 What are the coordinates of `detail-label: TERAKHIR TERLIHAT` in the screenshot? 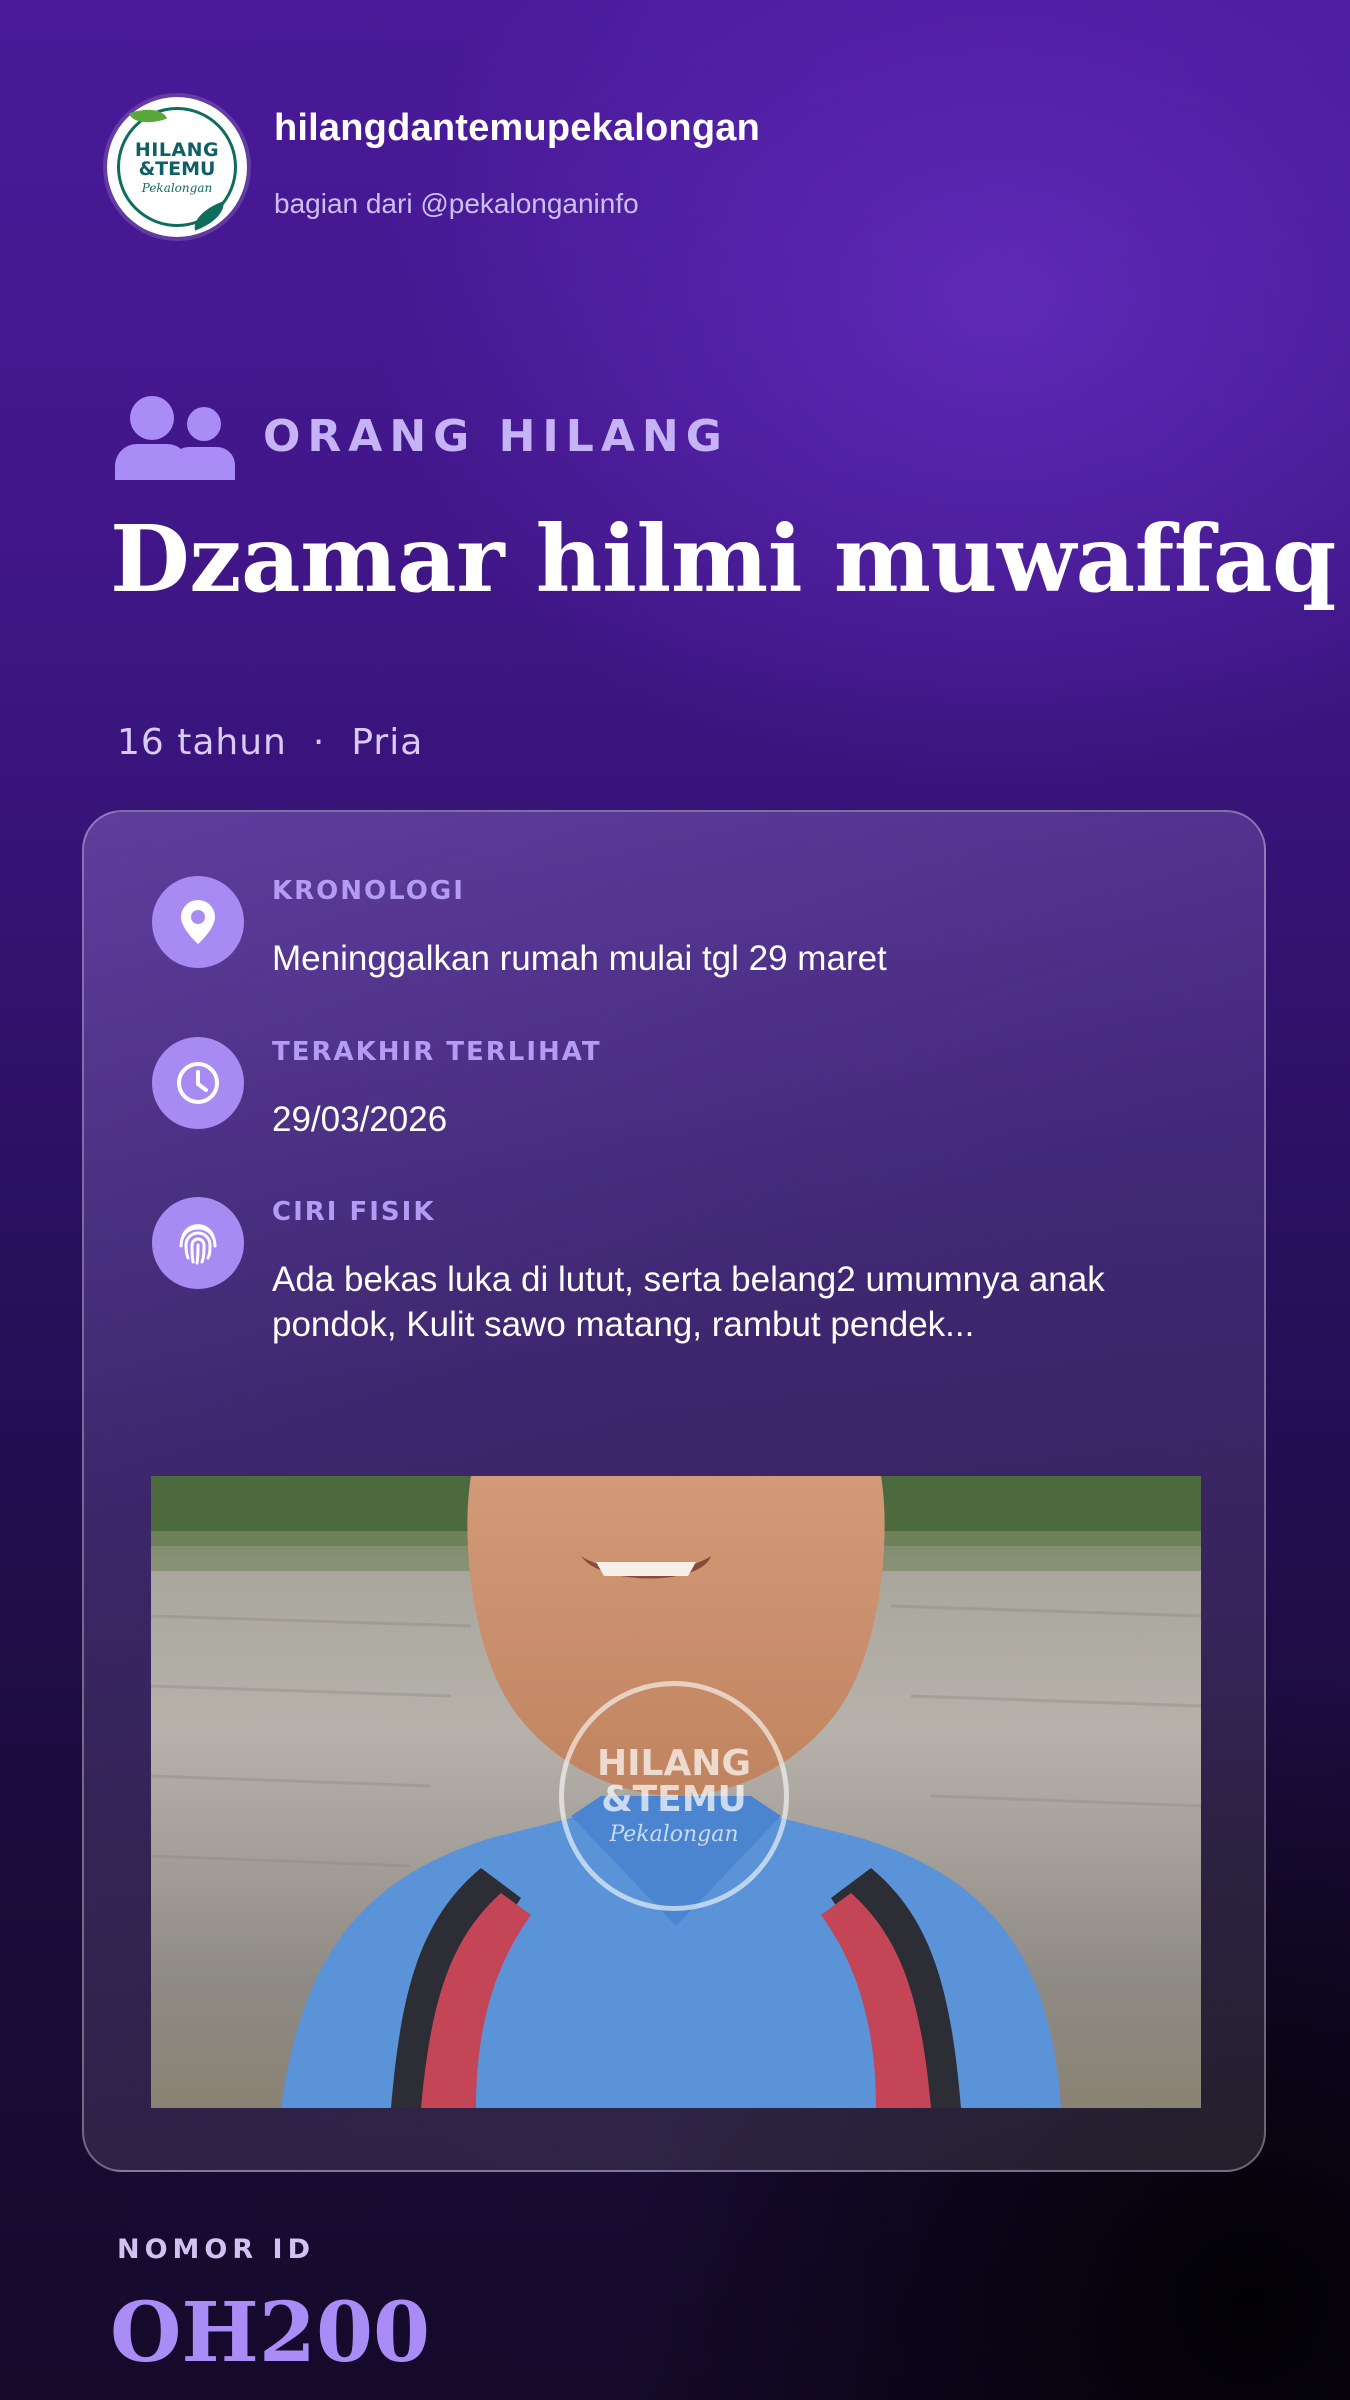 It's located at (437, 1052).